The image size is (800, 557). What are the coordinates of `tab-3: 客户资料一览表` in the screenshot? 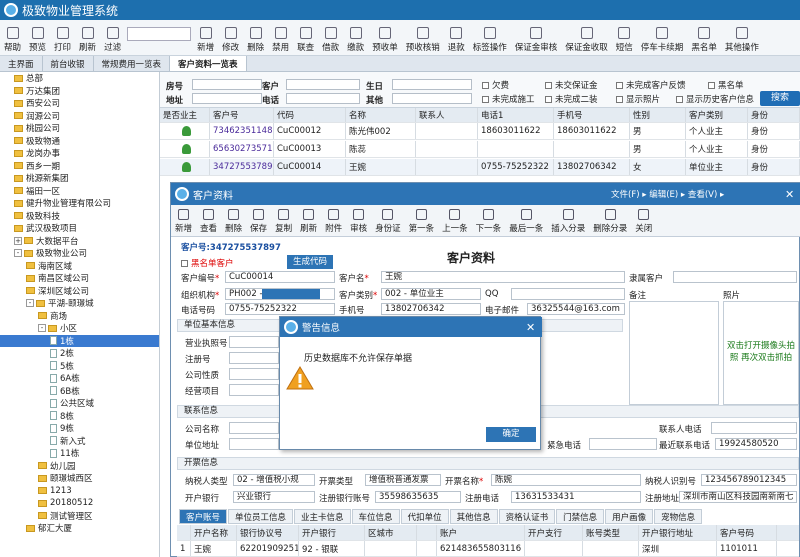 It's located at (208, 63).